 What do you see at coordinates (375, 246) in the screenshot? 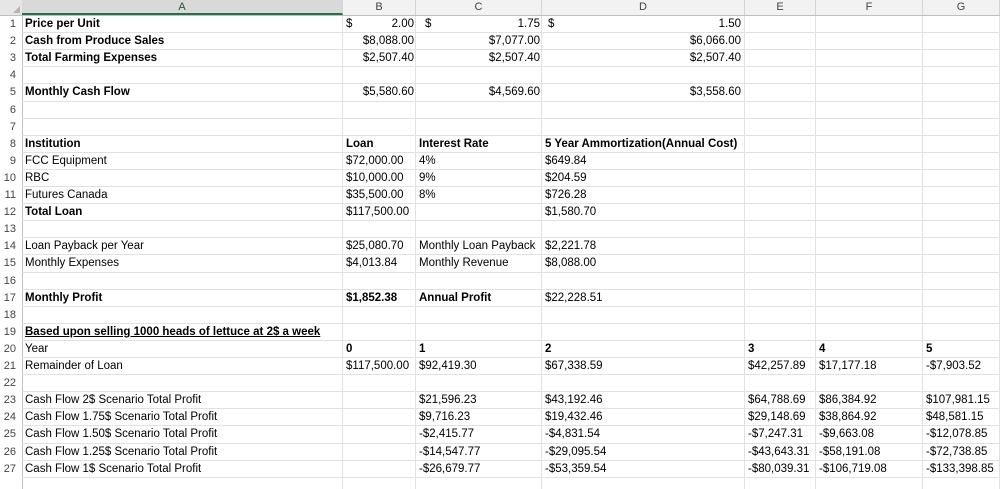
I see `cell-b14: $25,080.70` at bounding box center [375, 246].